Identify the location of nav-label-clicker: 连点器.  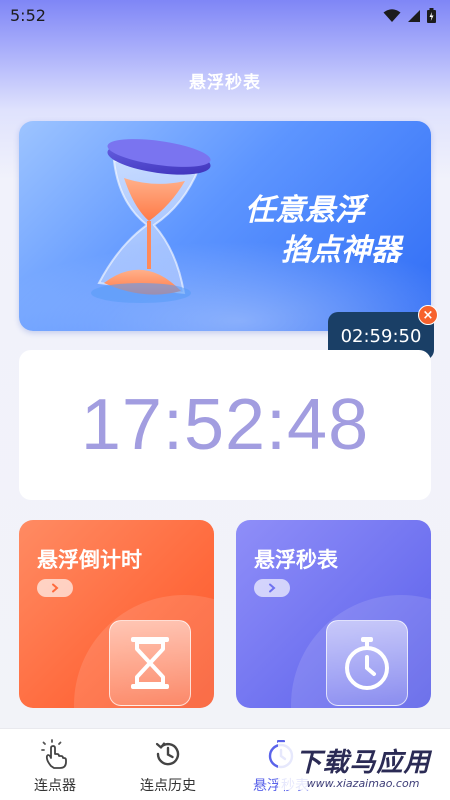
(55, 786).